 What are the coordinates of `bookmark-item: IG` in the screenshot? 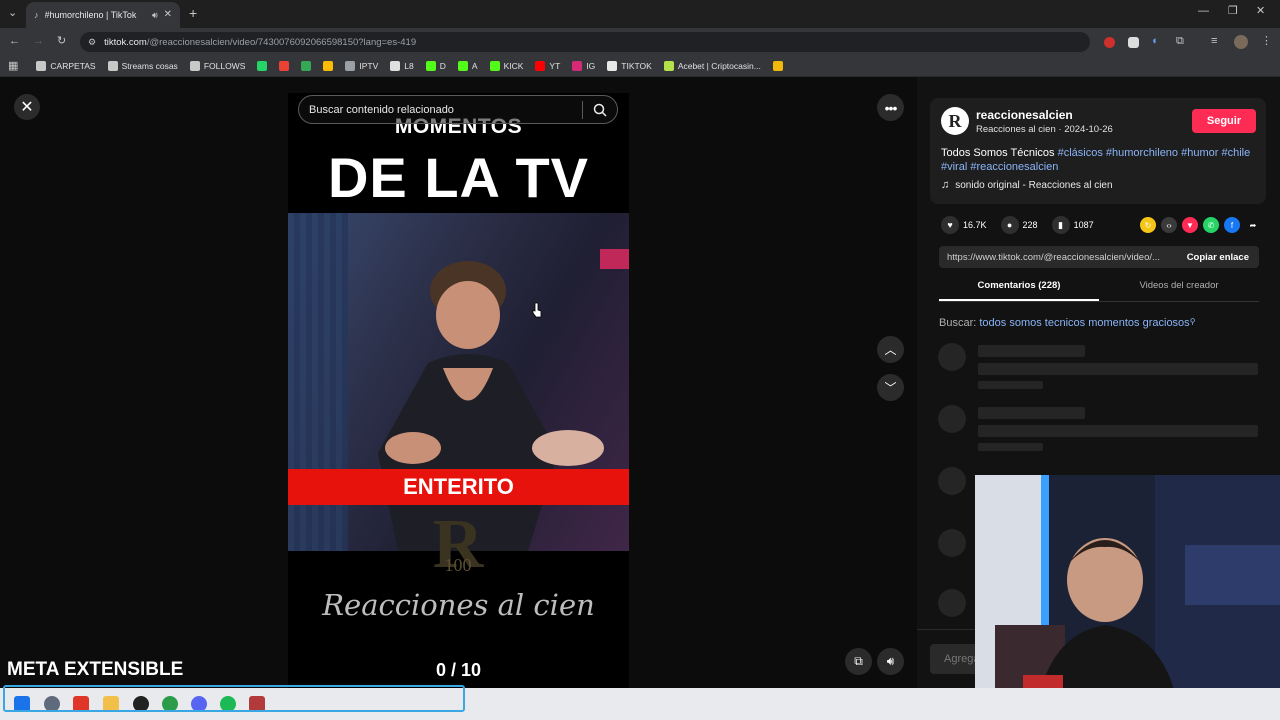 It's located at (583, 66).